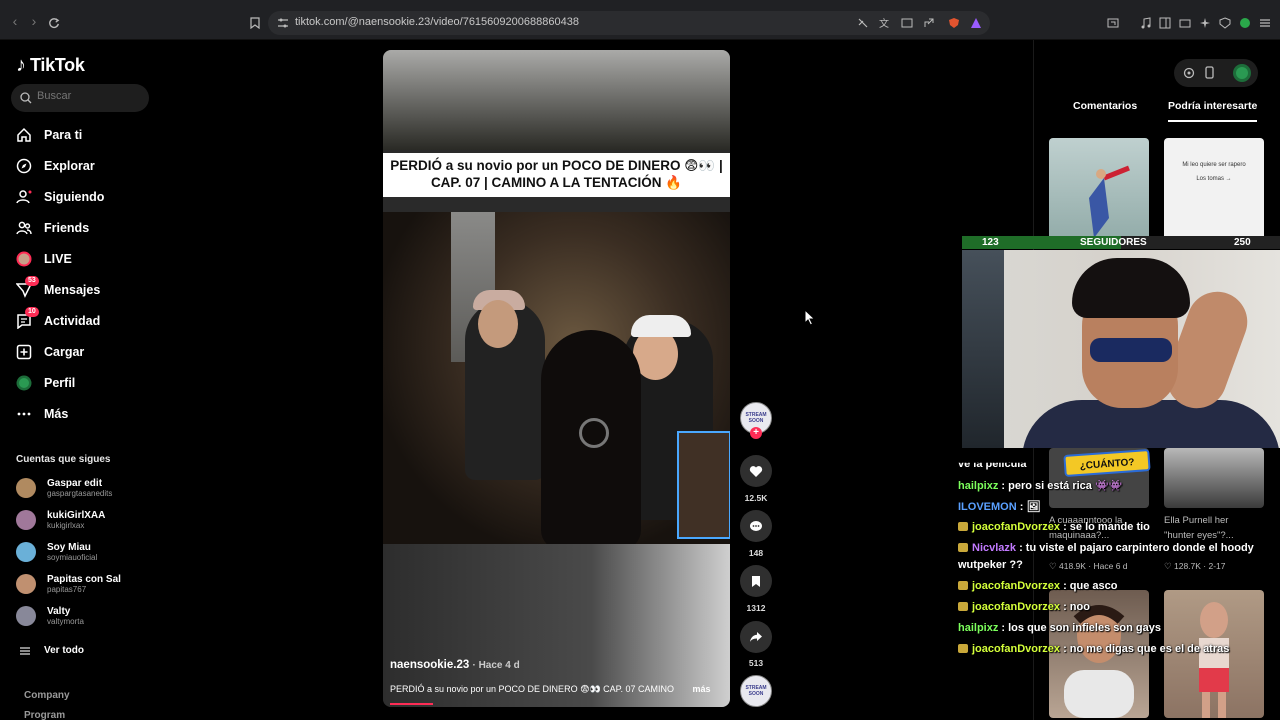 The image size is (1280, 720). What do you see at coordinates (1213, 111) in the screenshot?
I see `tab-podria-interesarte: Podría interesarte` at bounding box center [1213, 111].